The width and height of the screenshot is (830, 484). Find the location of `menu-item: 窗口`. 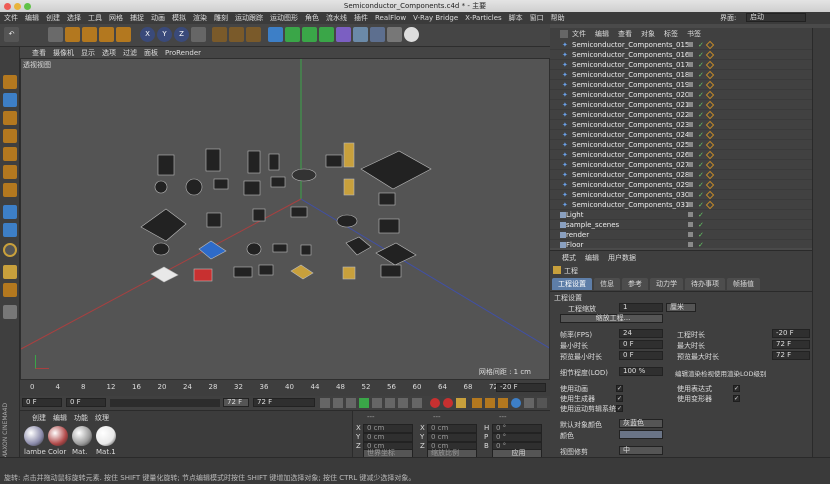

menu-item: 窗口 is located at coordinates (537, 18).